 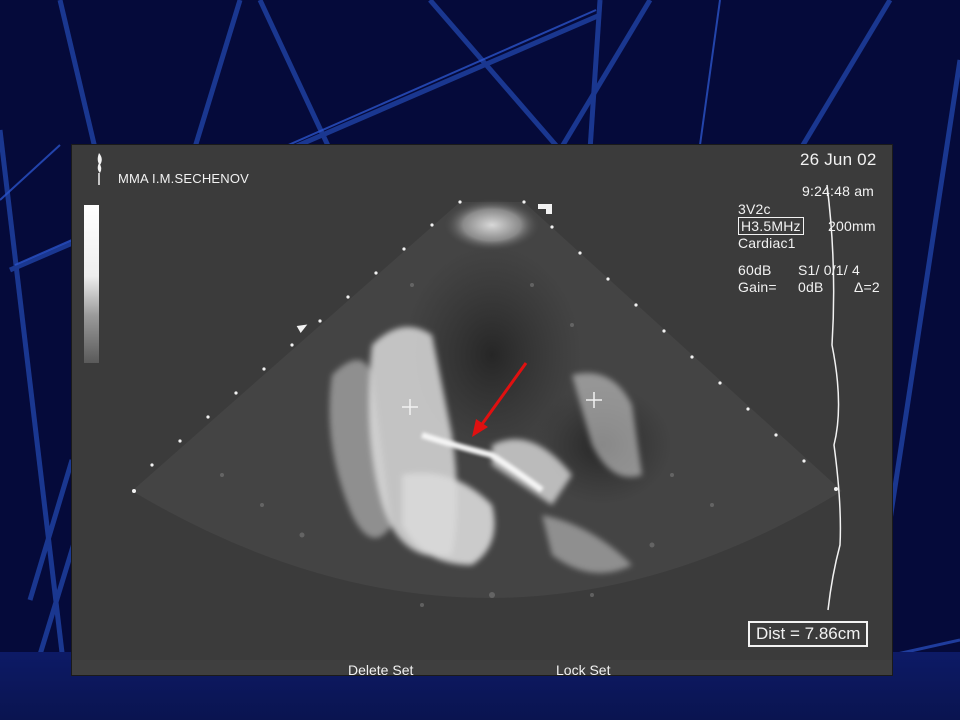 I want to click on delete-set-button: Delete Set, so click(x=380, y=669).